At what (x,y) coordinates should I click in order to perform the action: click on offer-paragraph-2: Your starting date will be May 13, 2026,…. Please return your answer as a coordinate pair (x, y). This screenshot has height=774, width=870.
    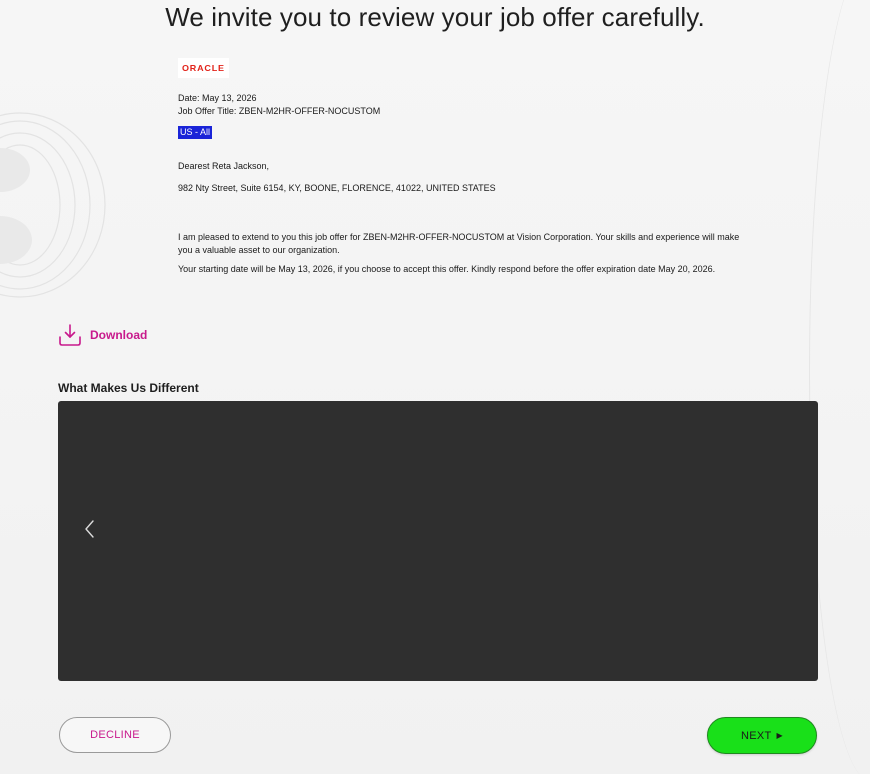
    Looking at the image, I should click on (447, 269).